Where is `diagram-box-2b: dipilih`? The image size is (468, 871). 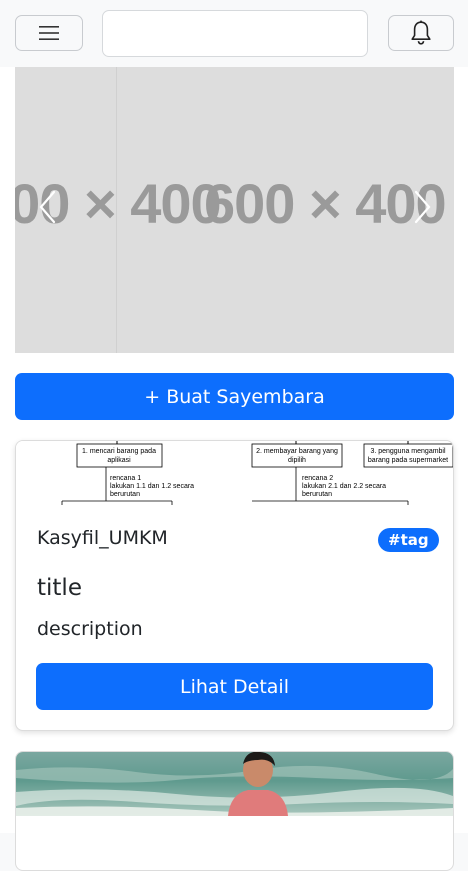
diagram-box-2b: dipilih is located at coordinates (297, 460).